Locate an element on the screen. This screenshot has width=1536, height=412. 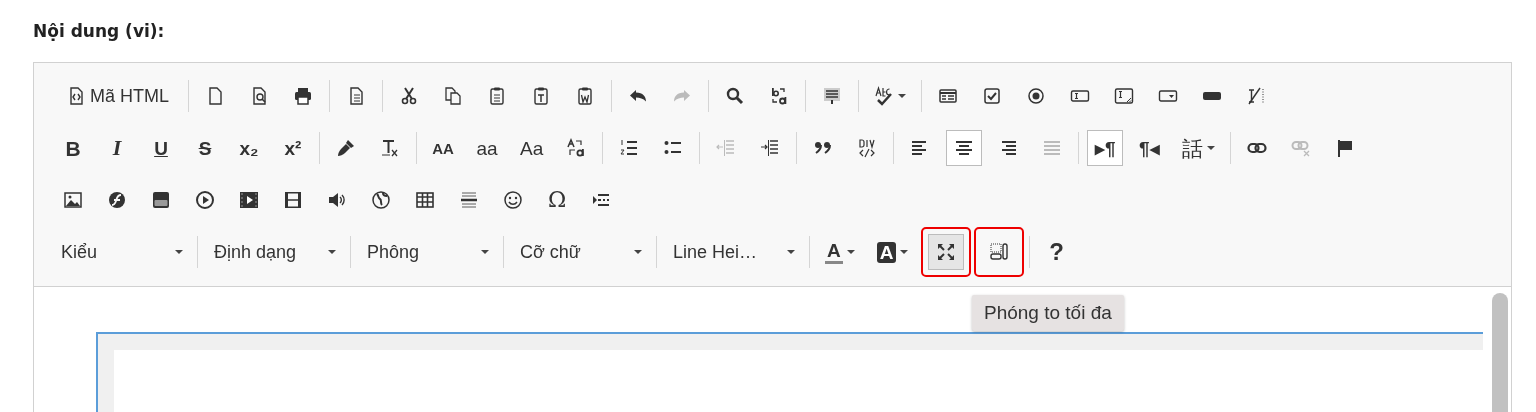
show-blocks-icon is located at coordinates (998, 252).